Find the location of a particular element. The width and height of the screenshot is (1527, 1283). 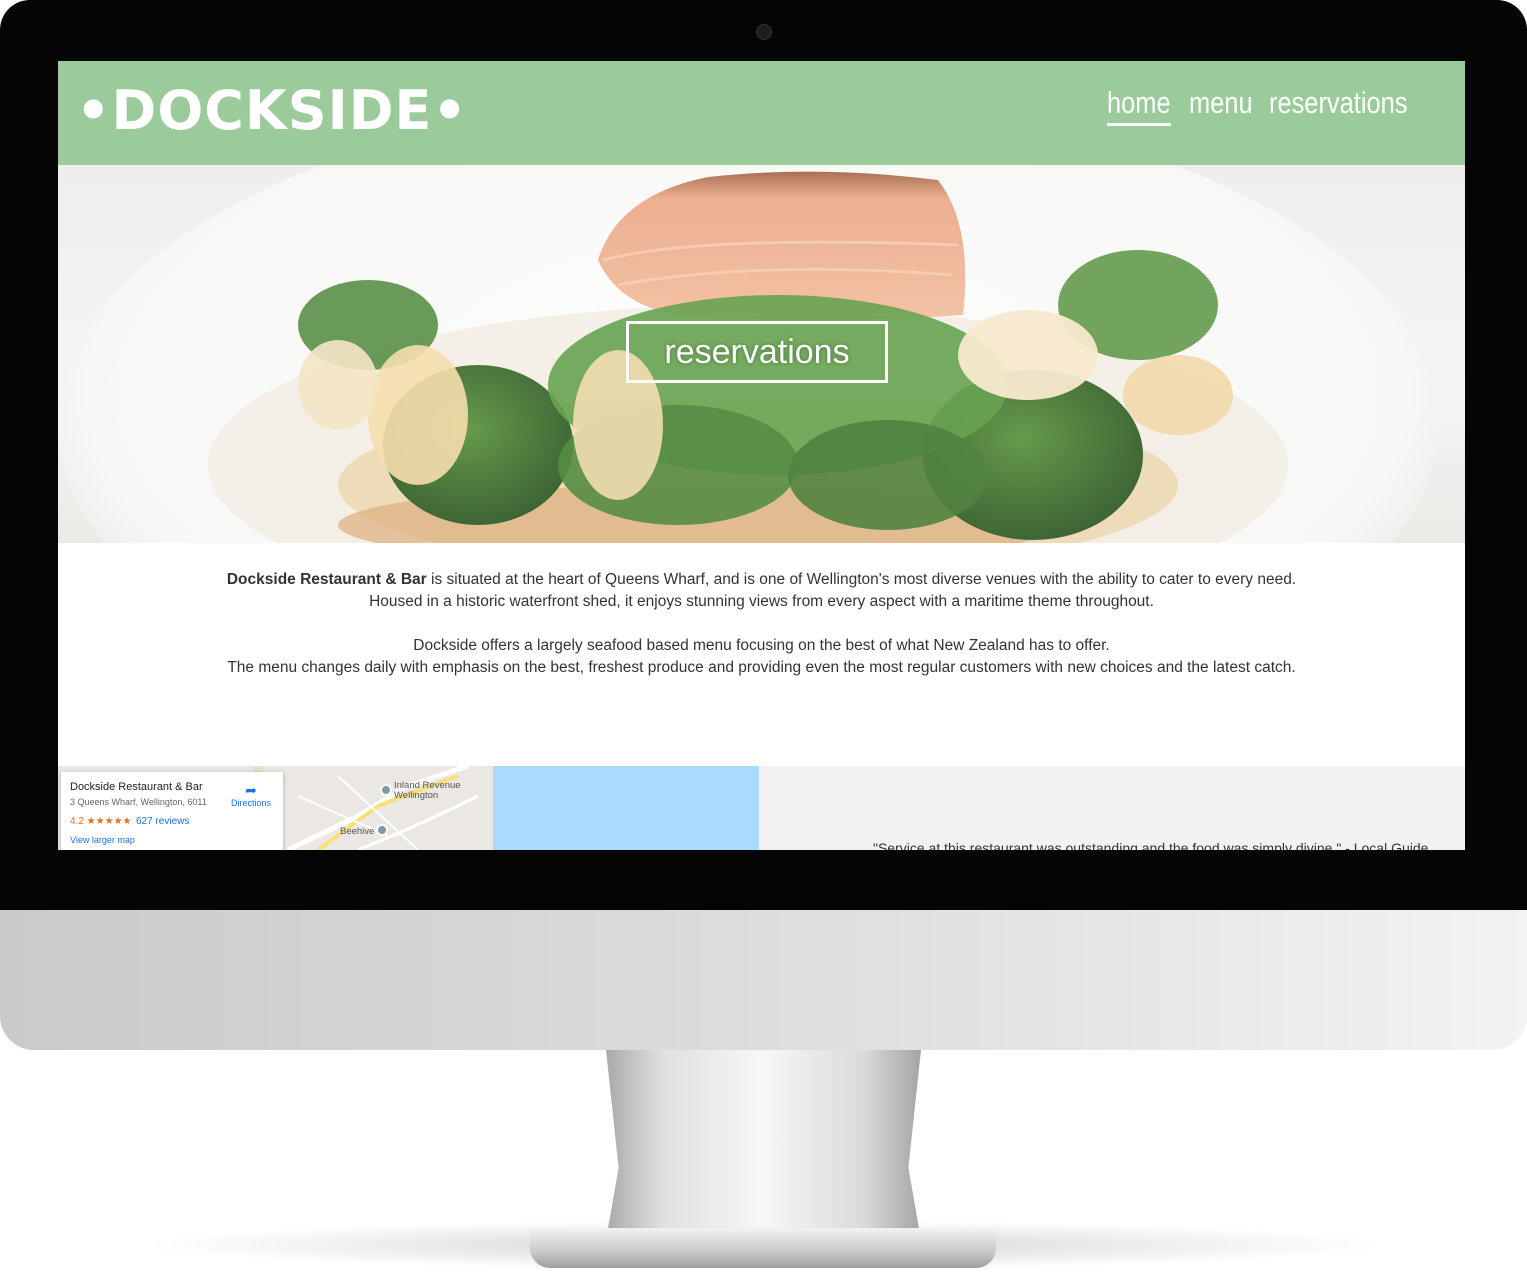

monitor-chin is located at coordinates (763, 980).